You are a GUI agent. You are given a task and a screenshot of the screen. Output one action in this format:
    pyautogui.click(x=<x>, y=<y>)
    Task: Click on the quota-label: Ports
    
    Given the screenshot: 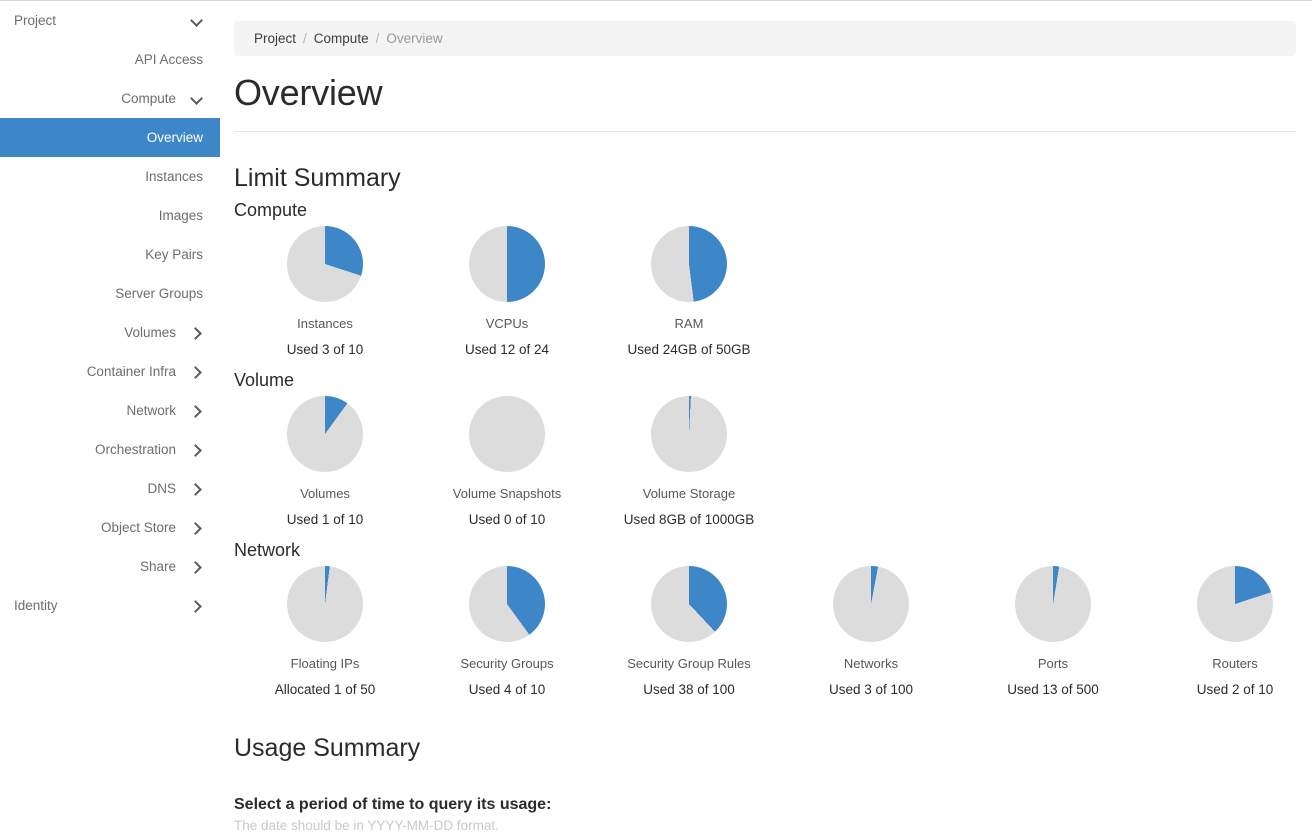 What is the action you would take?
    pyautogui.click(x=1053, y=663)
    